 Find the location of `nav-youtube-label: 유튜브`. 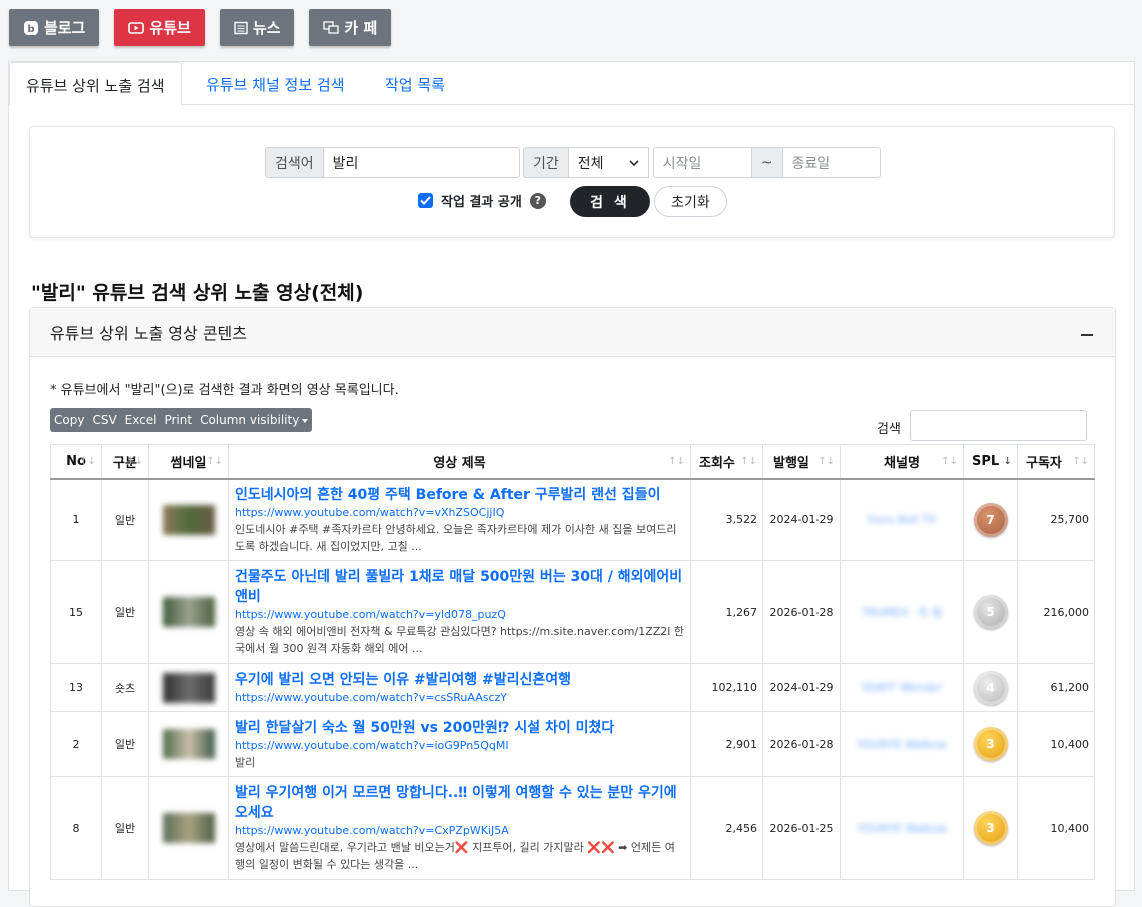

nav-youtube-label: 유튜브 is located at coordinates (170, 28).